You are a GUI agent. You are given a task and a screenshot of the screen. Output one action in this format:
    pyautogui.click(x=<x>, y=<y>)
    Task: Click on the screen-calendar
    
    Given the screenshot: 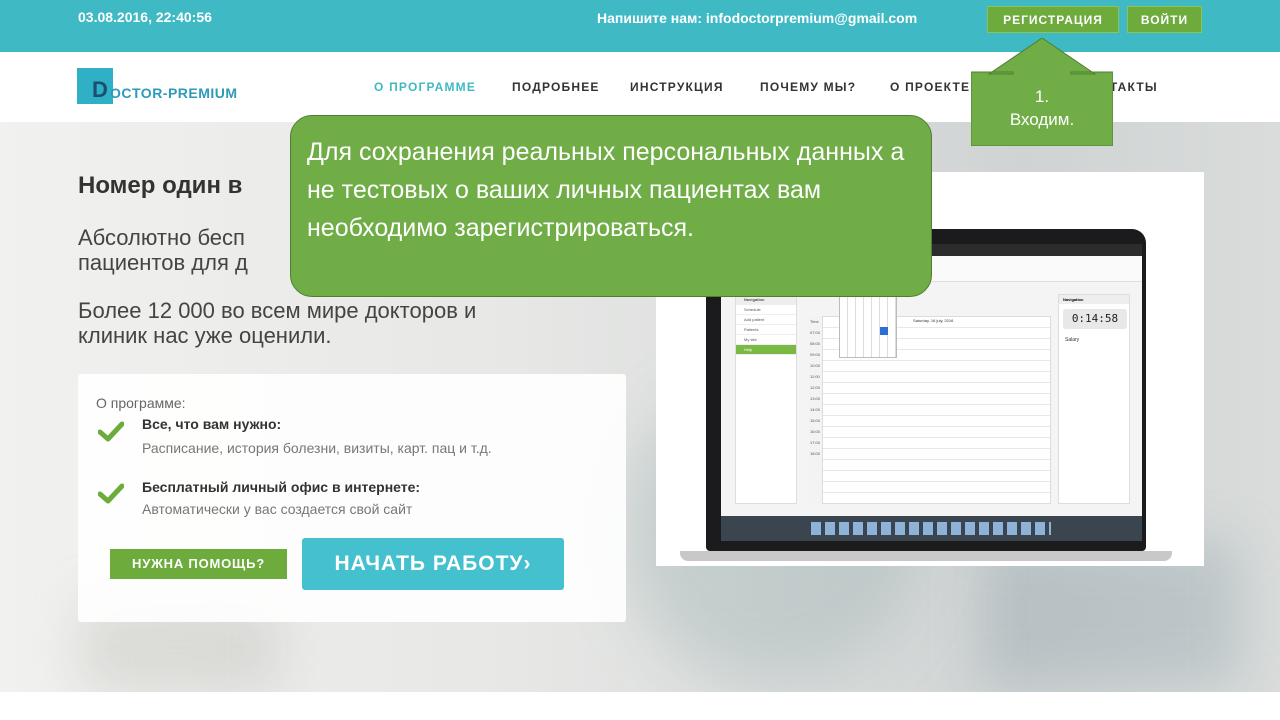 What is the action you would take?
    pyautogui.click(x=868, y=327)
    